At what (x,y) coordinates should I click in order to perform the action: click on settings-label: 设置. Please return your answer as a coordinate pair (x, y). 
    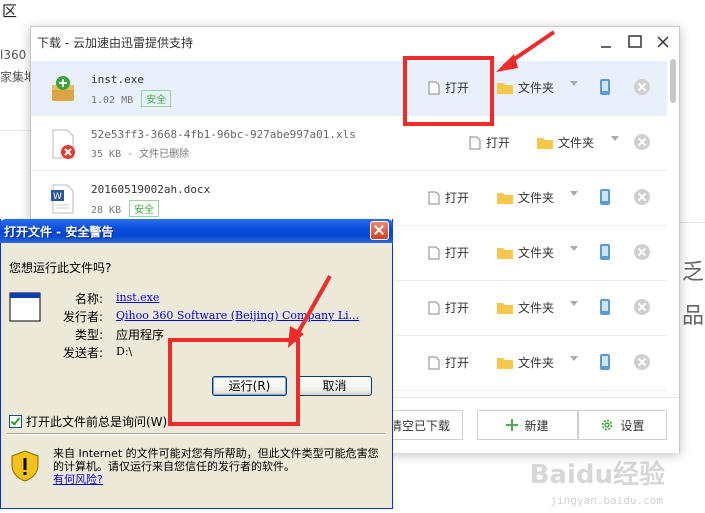
    Looking at the image, I should click on (632, 425).